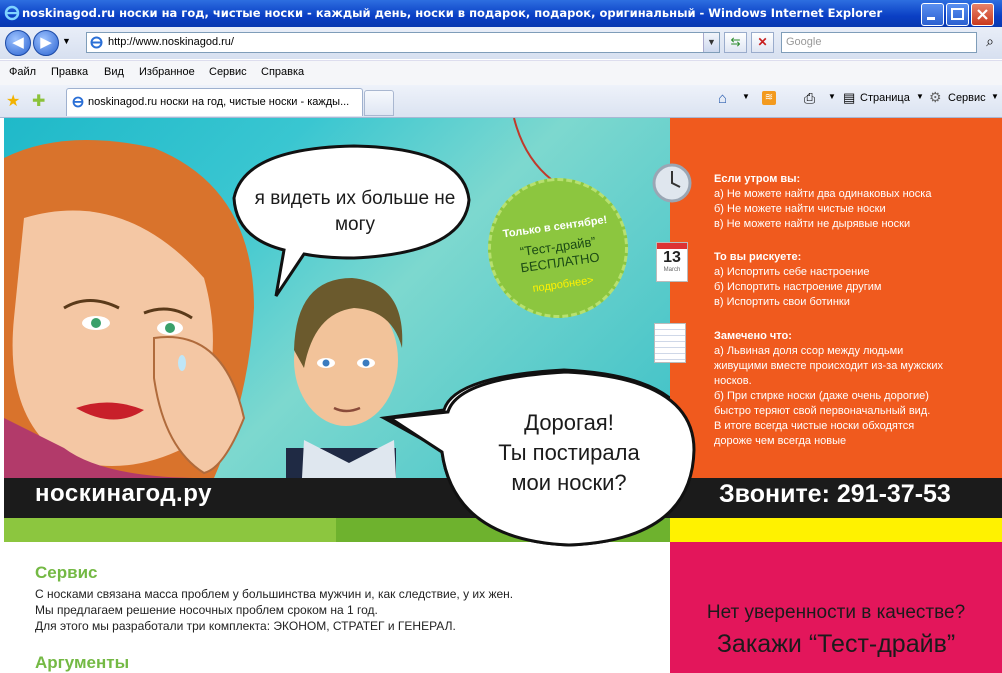  I want to click on menu-bar: Файл Правка Вид Избранное Сервис Справка, so click(501, 73).